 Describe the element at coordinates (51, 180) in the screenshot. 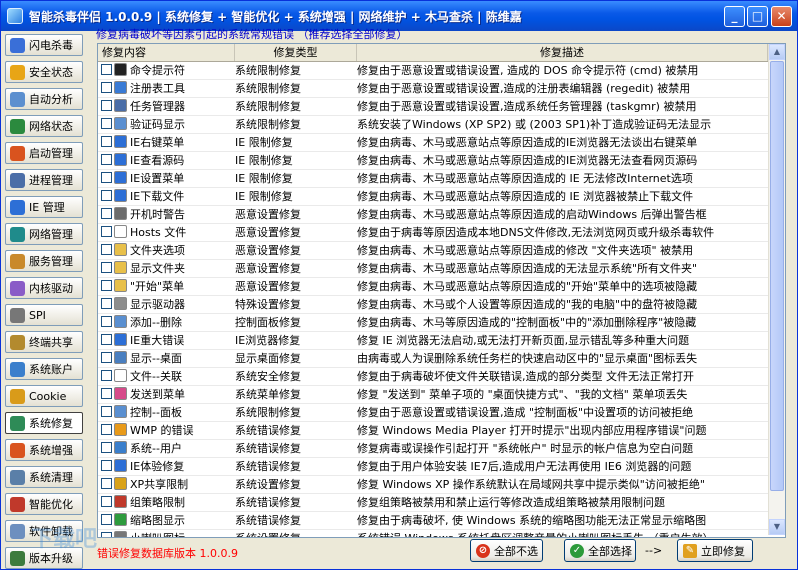

I see `sidebar-item-label: 进程管理` at that location.